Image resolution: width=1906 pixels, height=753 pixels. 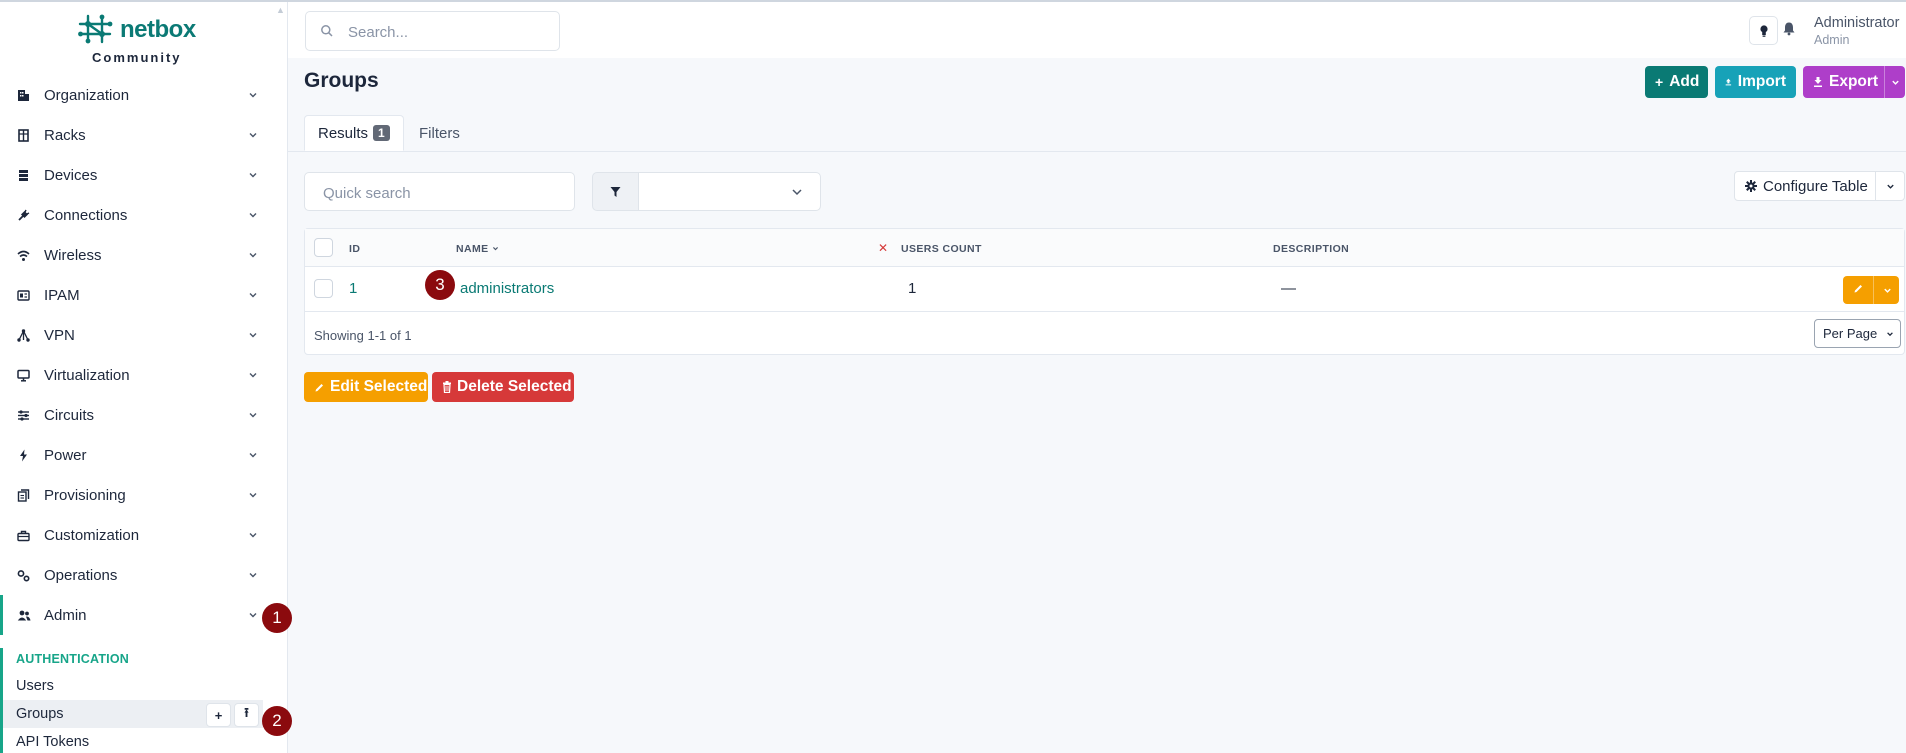 What do you see at coordinates (71, 175) in the screenshot?
I see `sidebar-item-label: Devices` at bounding box center [71, 175].